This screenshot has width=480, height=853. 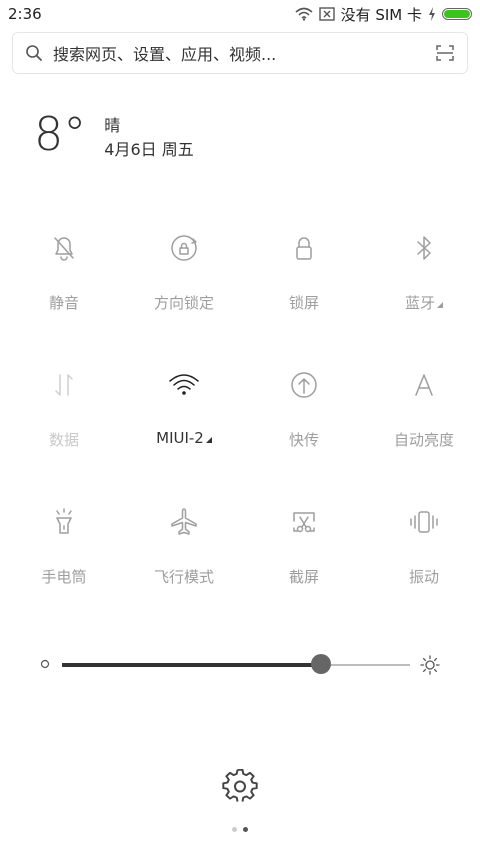 I want to click on weather-date: 4月6日 周五, so click(x=149, y=149).